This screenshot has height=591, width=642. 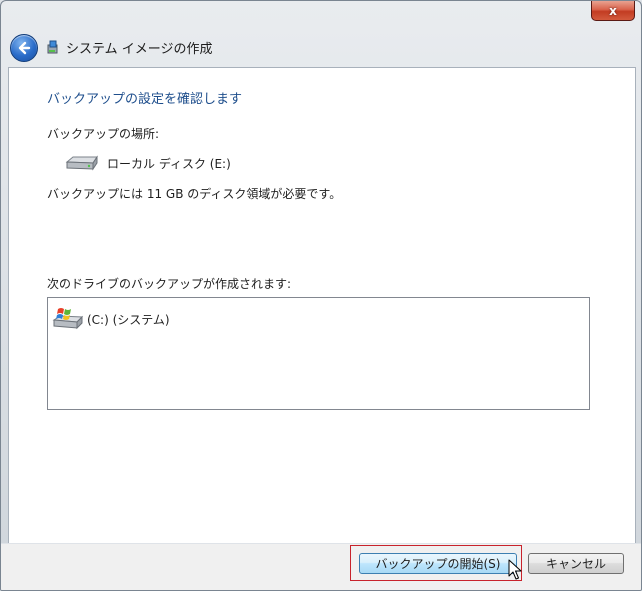 I want to click on windows-drive-icon, so click(x=68, y=319).